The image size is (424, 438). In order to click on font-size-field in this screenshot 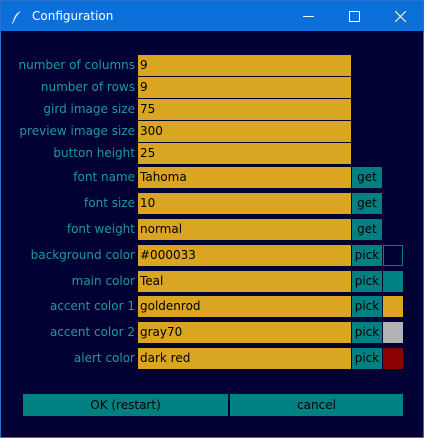, I will do `click(244, 203)`.